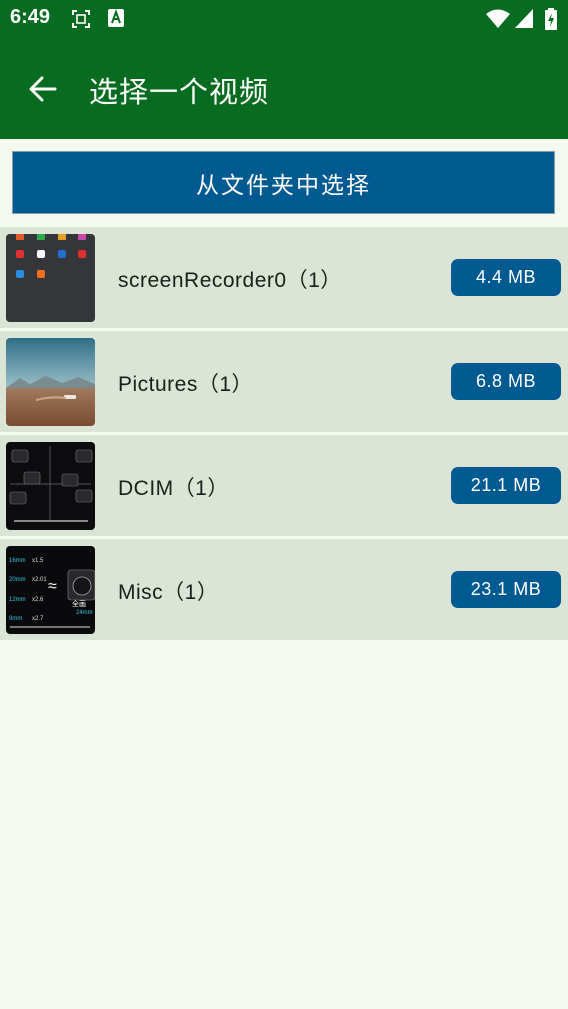  Describe the element at coordinates (50, 382) in the screenshot. I see `landscape-thumbnail` at that location.